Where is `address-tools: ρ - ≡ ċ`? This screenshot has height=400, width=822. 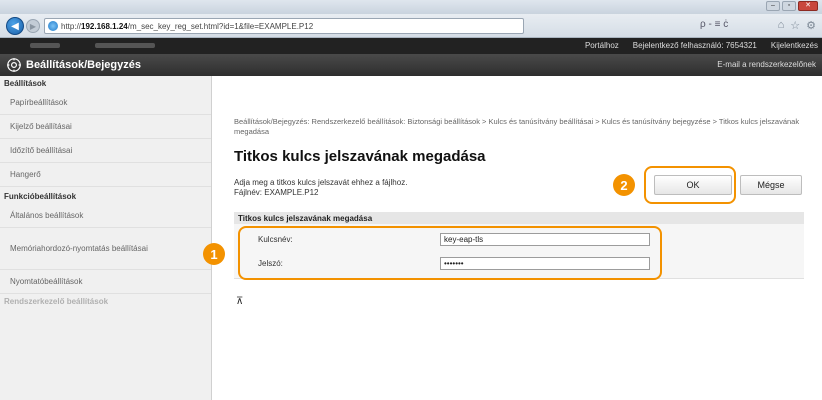 address-tools: ρ - ≡ ċ is located at coordinates (714, 24).